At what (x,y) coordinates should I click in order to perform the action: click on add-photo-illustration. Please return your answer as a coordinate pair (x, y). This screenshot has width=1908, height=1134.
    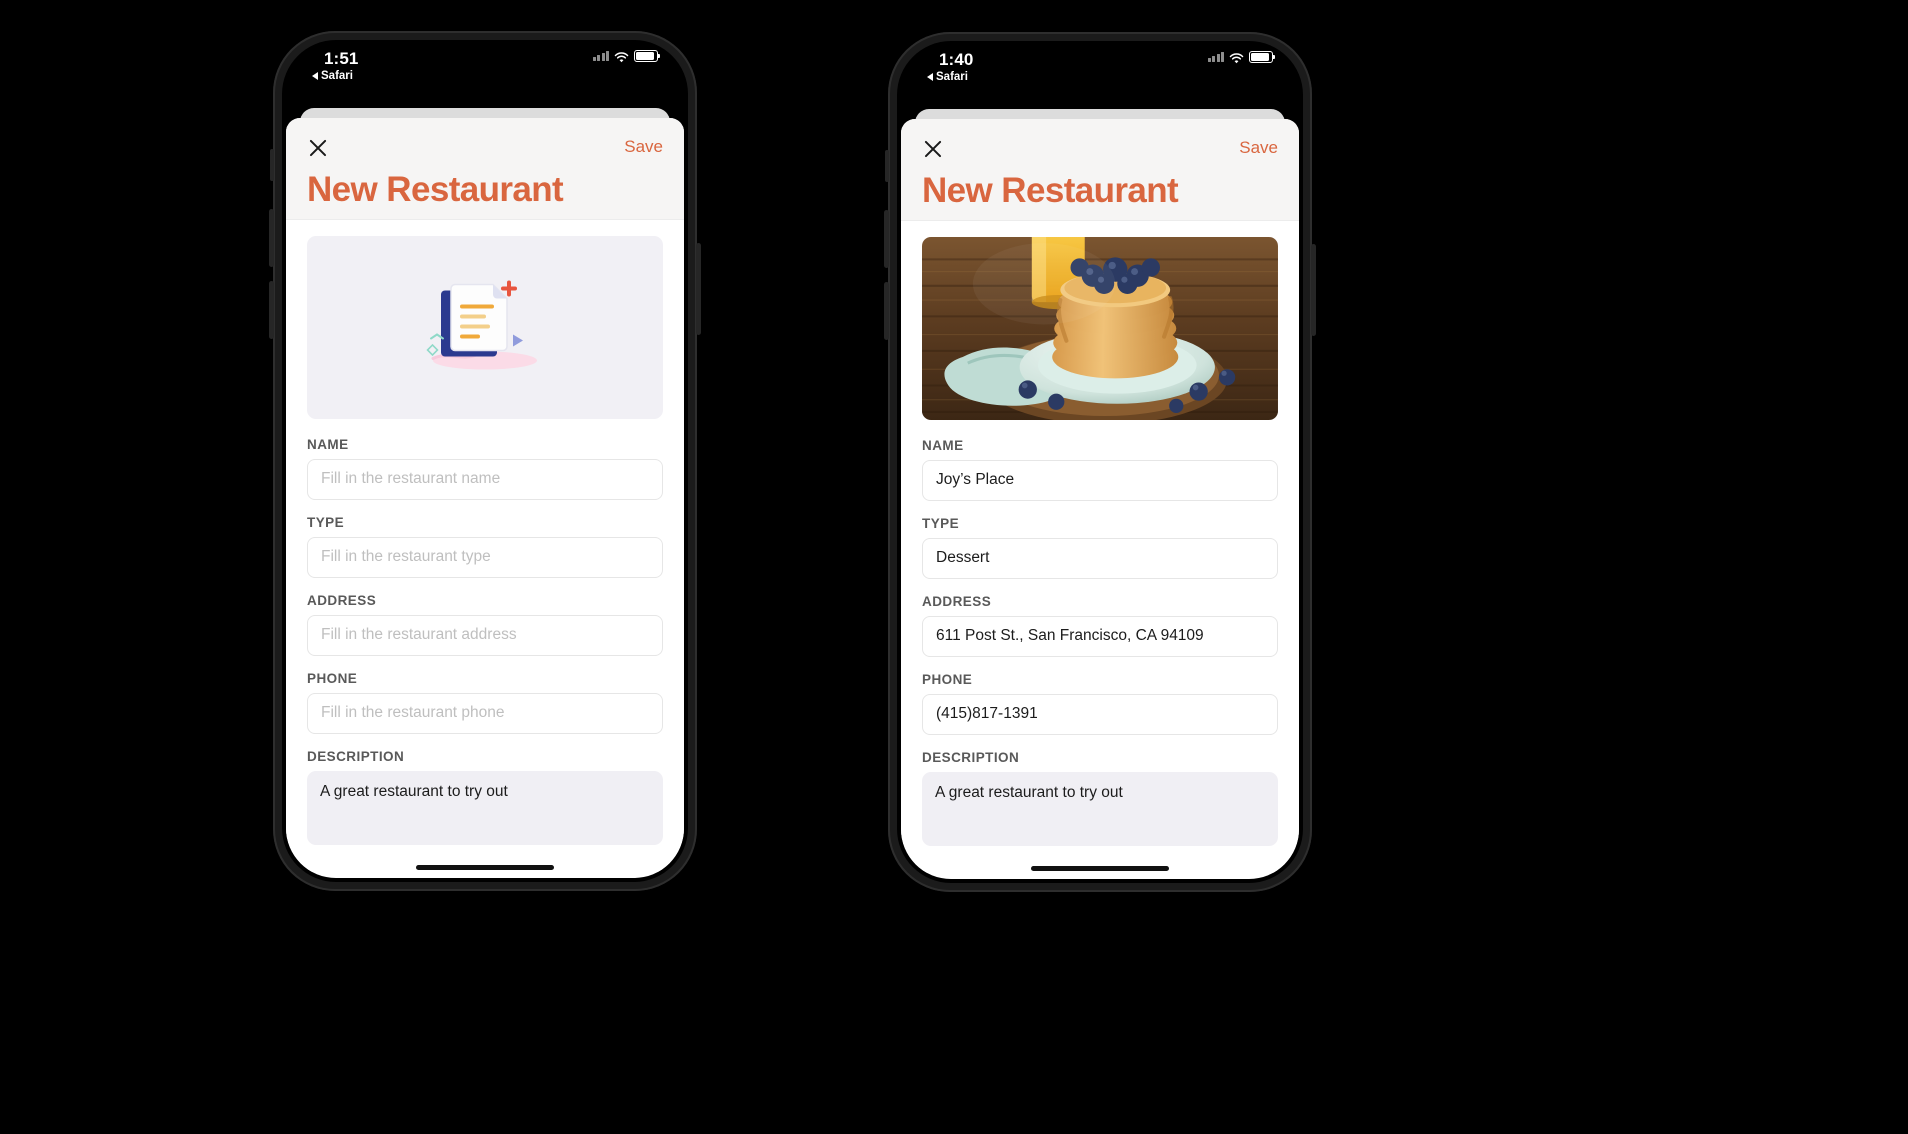
    Looking at the image, I should click on (481, 325).